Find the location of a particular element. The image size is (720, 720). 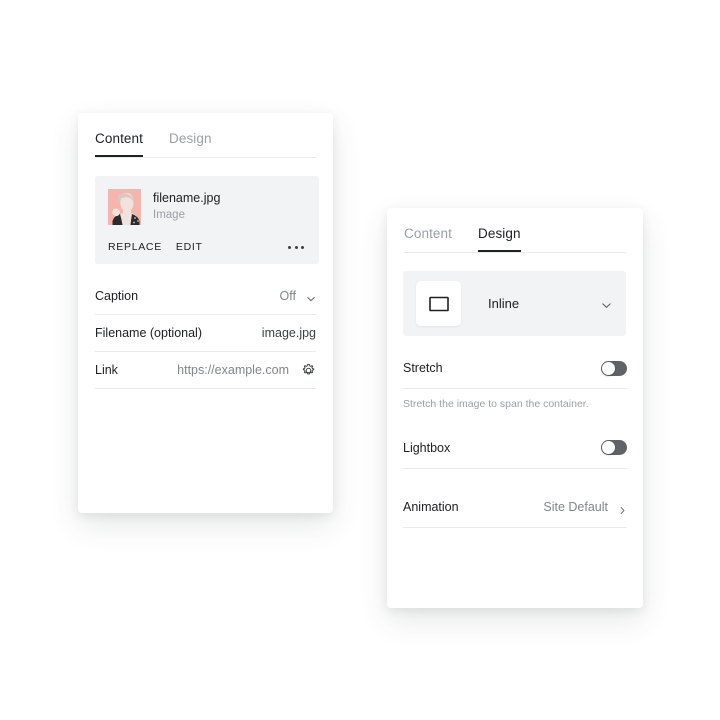

link-value: https://example.com is located at coordinates (233, 370).